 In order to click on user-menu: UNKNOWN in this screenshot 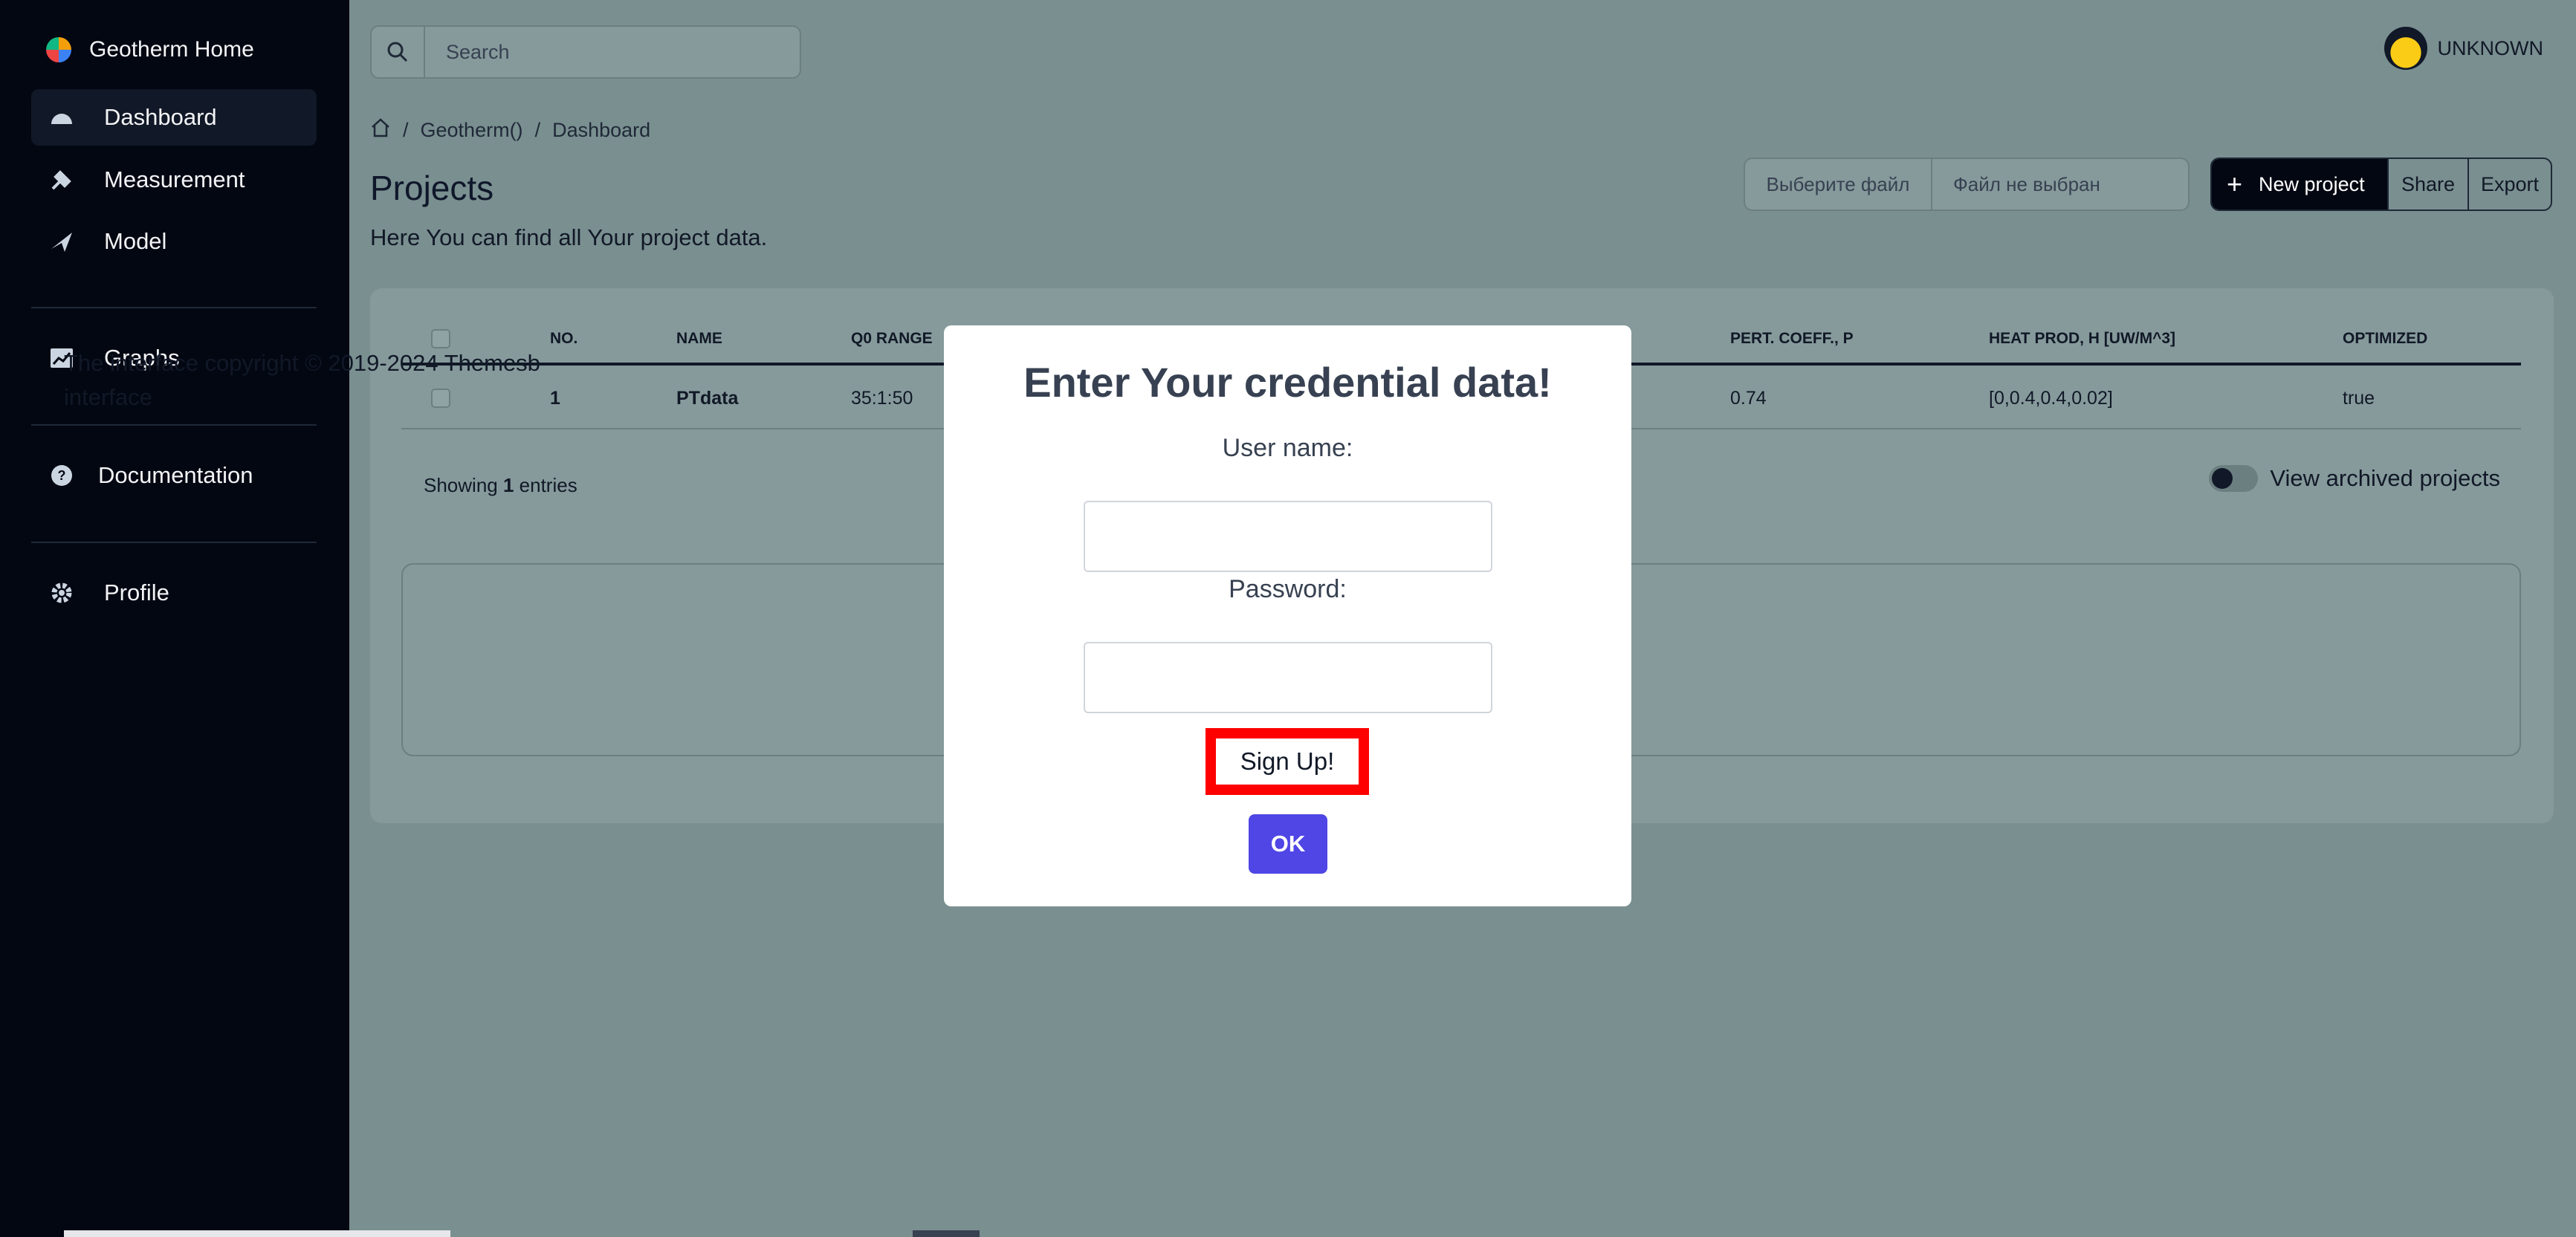, I will do `click(2464, 48)`.